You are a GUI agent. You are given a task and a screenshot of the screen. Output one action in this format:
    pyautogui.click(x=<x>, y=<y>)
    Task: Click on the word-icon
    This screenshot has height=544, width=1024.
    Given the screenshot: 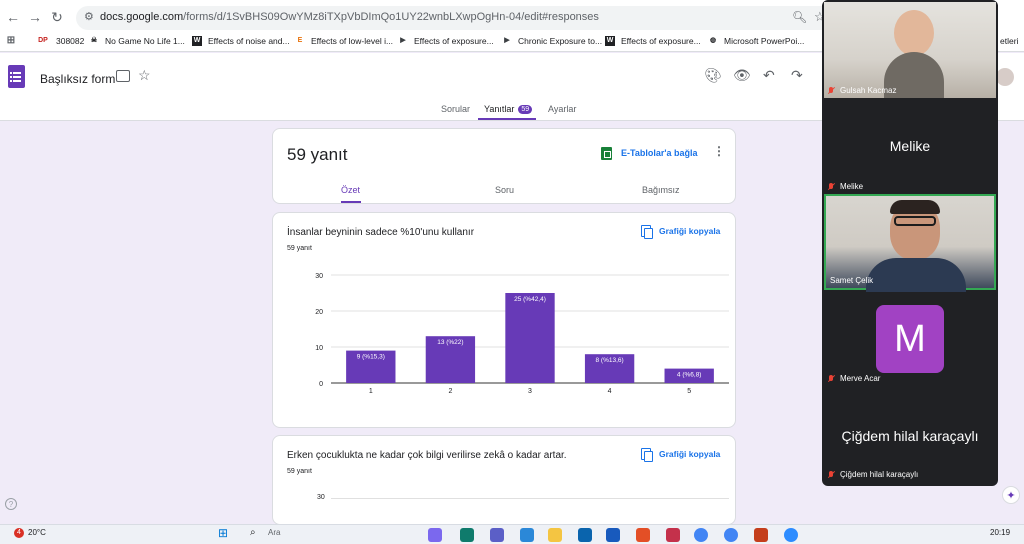 What is the action you would take?
    pyautogui.click(x=613, y=535)
    